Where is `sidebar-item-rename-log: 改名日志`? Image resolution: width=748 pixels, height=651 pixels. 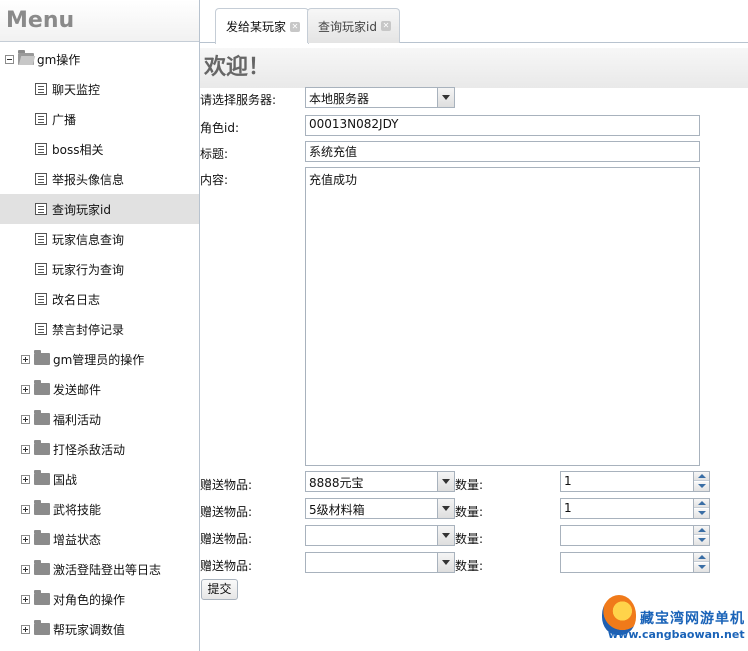
sidebar-item-rename-log: 改名日志 is located at coordinates (99, 299).